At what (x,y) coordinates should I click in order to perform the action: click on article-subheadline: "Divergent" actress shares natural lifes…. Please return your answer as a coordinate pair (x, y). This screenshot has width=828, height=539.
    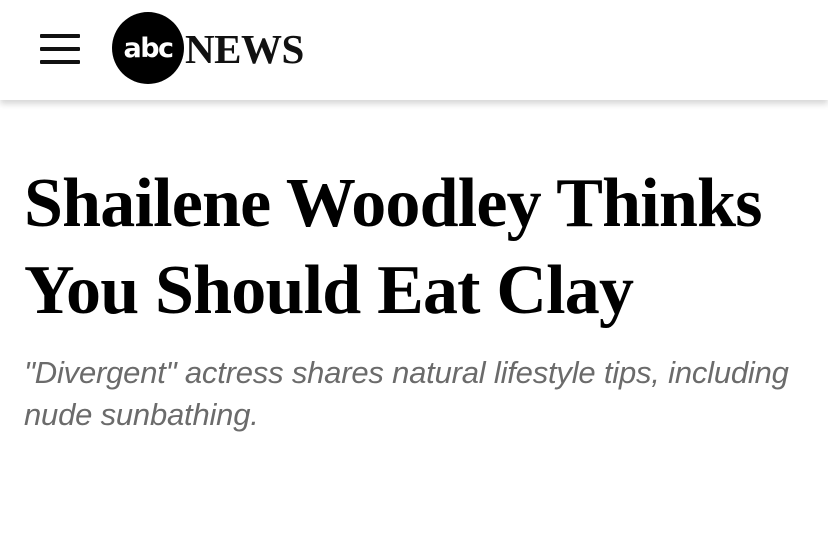
    Looking at the image, I should click on (406, 393).